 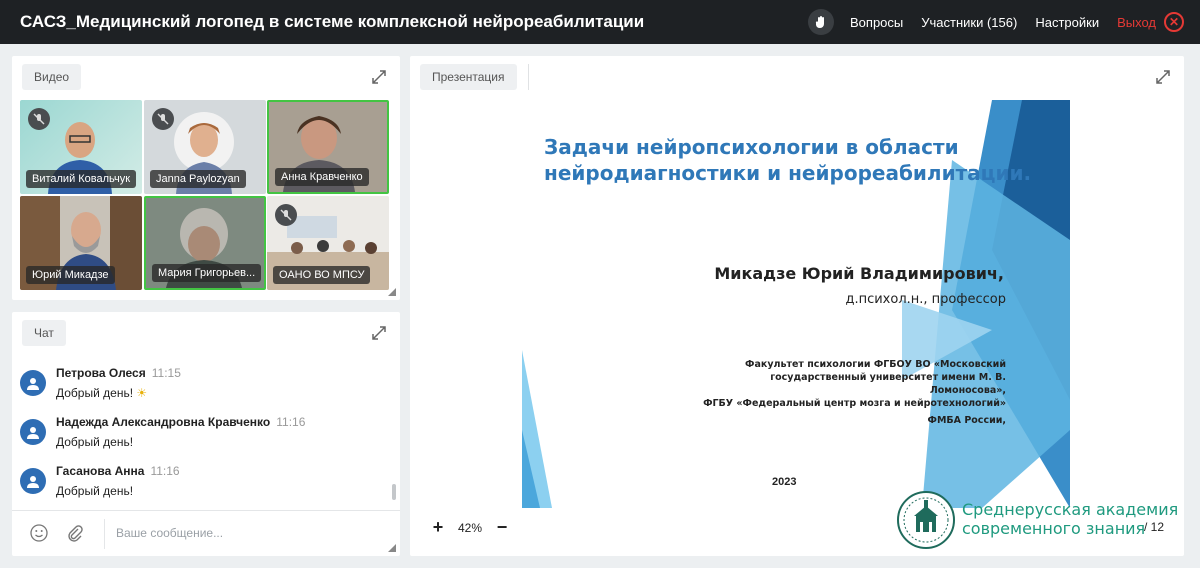 What do you see at coordinates (198, 179) in the screenshot?
I see `participant-name: Janna Paylozyan` at bounding box center [198, 179].